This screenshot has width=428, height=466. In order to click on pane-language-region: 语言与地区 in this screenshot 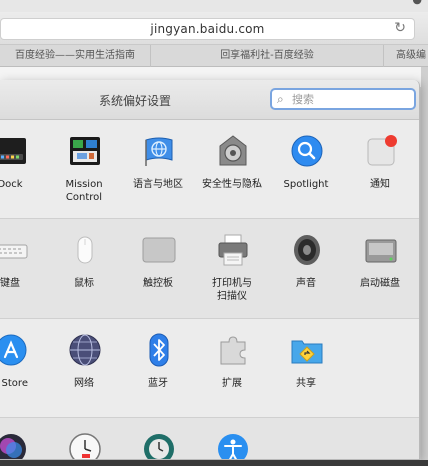, I will do `click(158, 166)`.